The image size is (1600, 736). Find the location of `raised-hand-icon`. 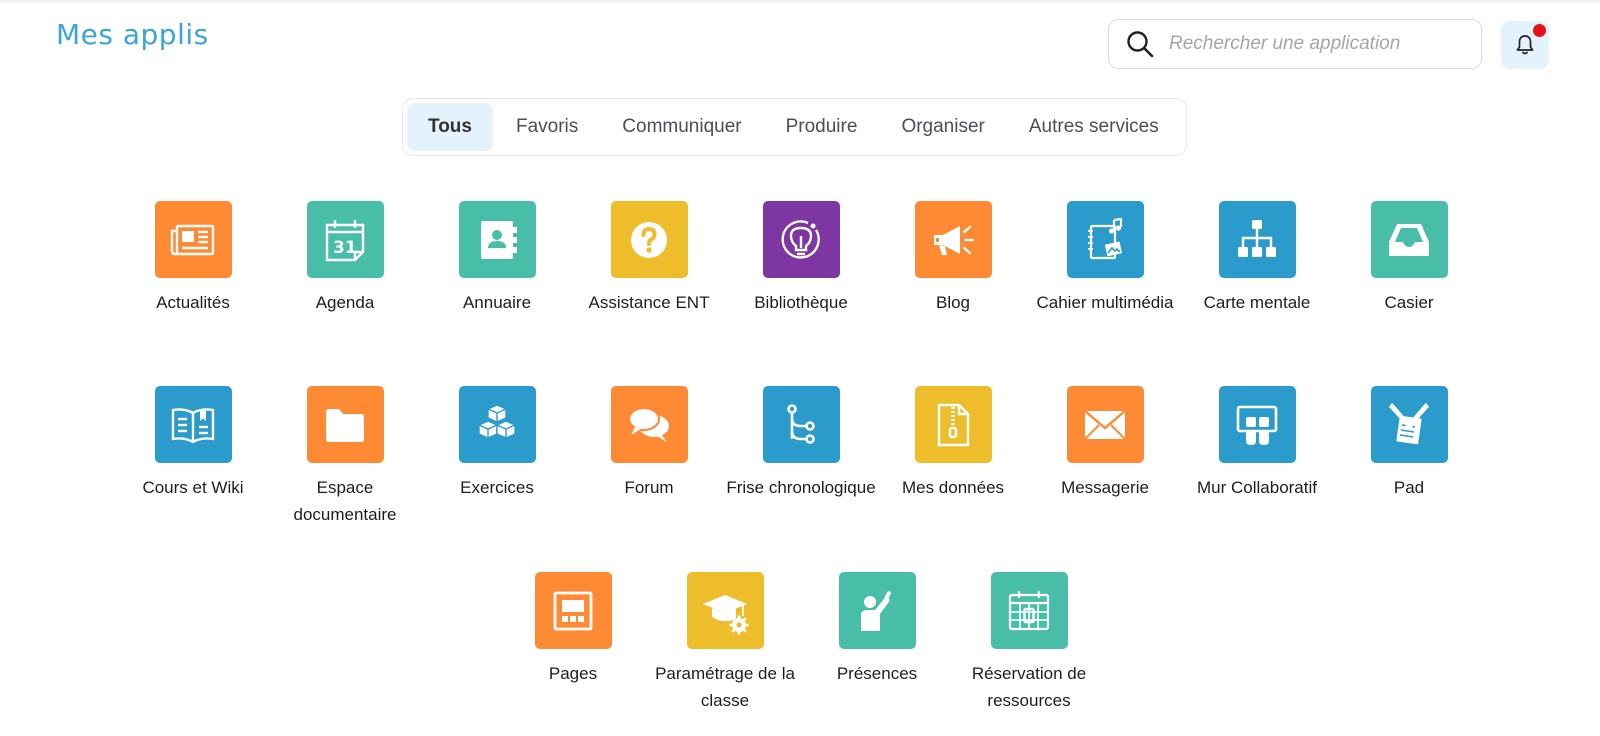

raised-hand-icon is located at coordinates (876, 610).